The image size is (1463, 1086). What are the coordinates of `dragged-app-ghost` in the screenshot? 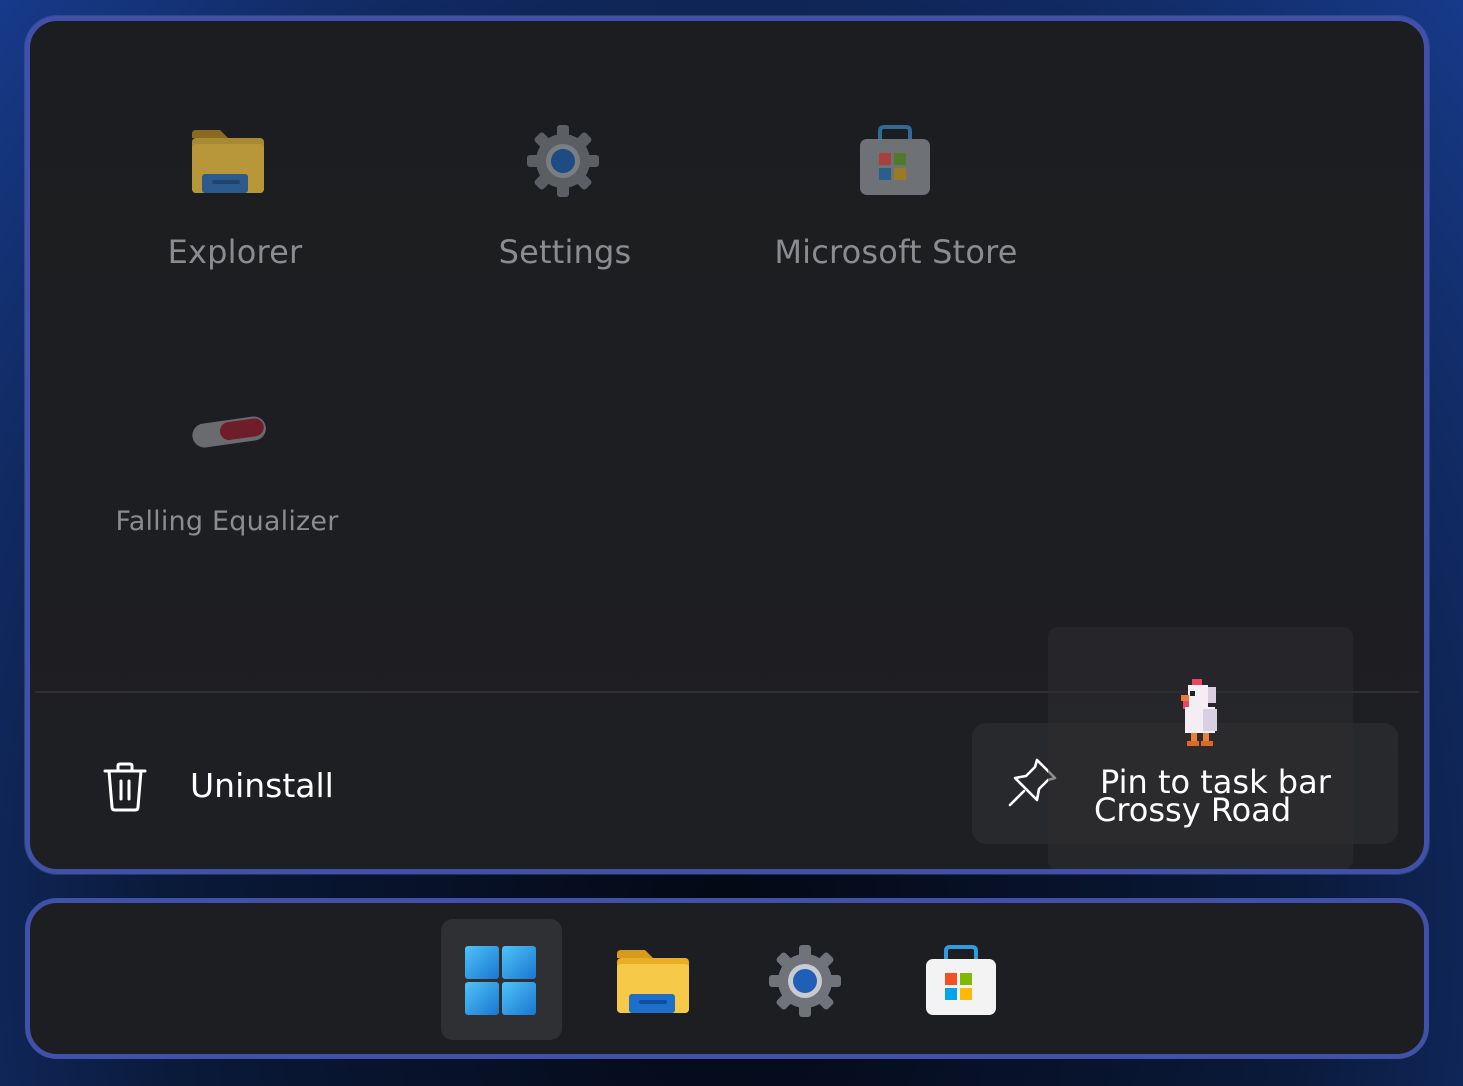 It's located at (1200, 748).